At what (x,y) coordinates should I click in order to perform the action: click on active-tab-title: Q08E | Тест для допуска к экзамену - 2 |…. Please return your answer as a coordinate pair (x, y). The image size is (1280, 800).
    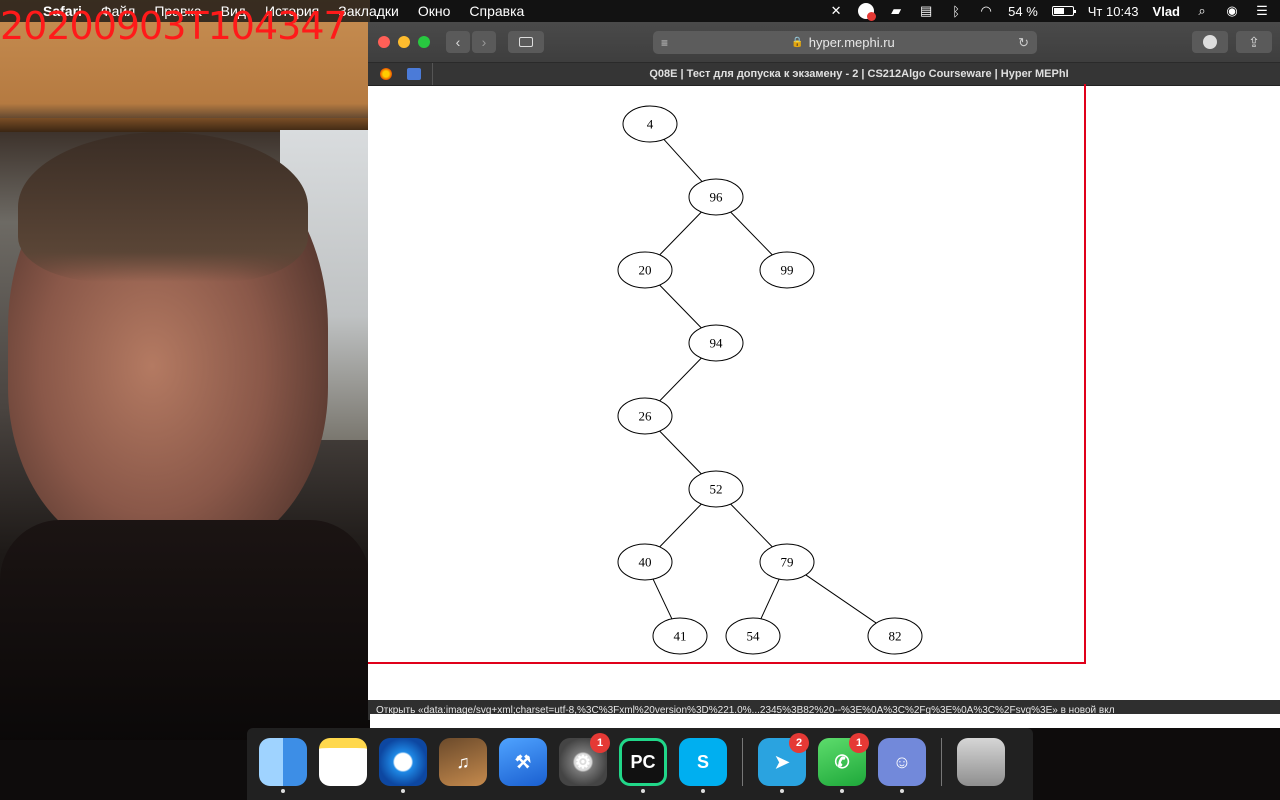
    Looking at the image, I should click on (859, 74).